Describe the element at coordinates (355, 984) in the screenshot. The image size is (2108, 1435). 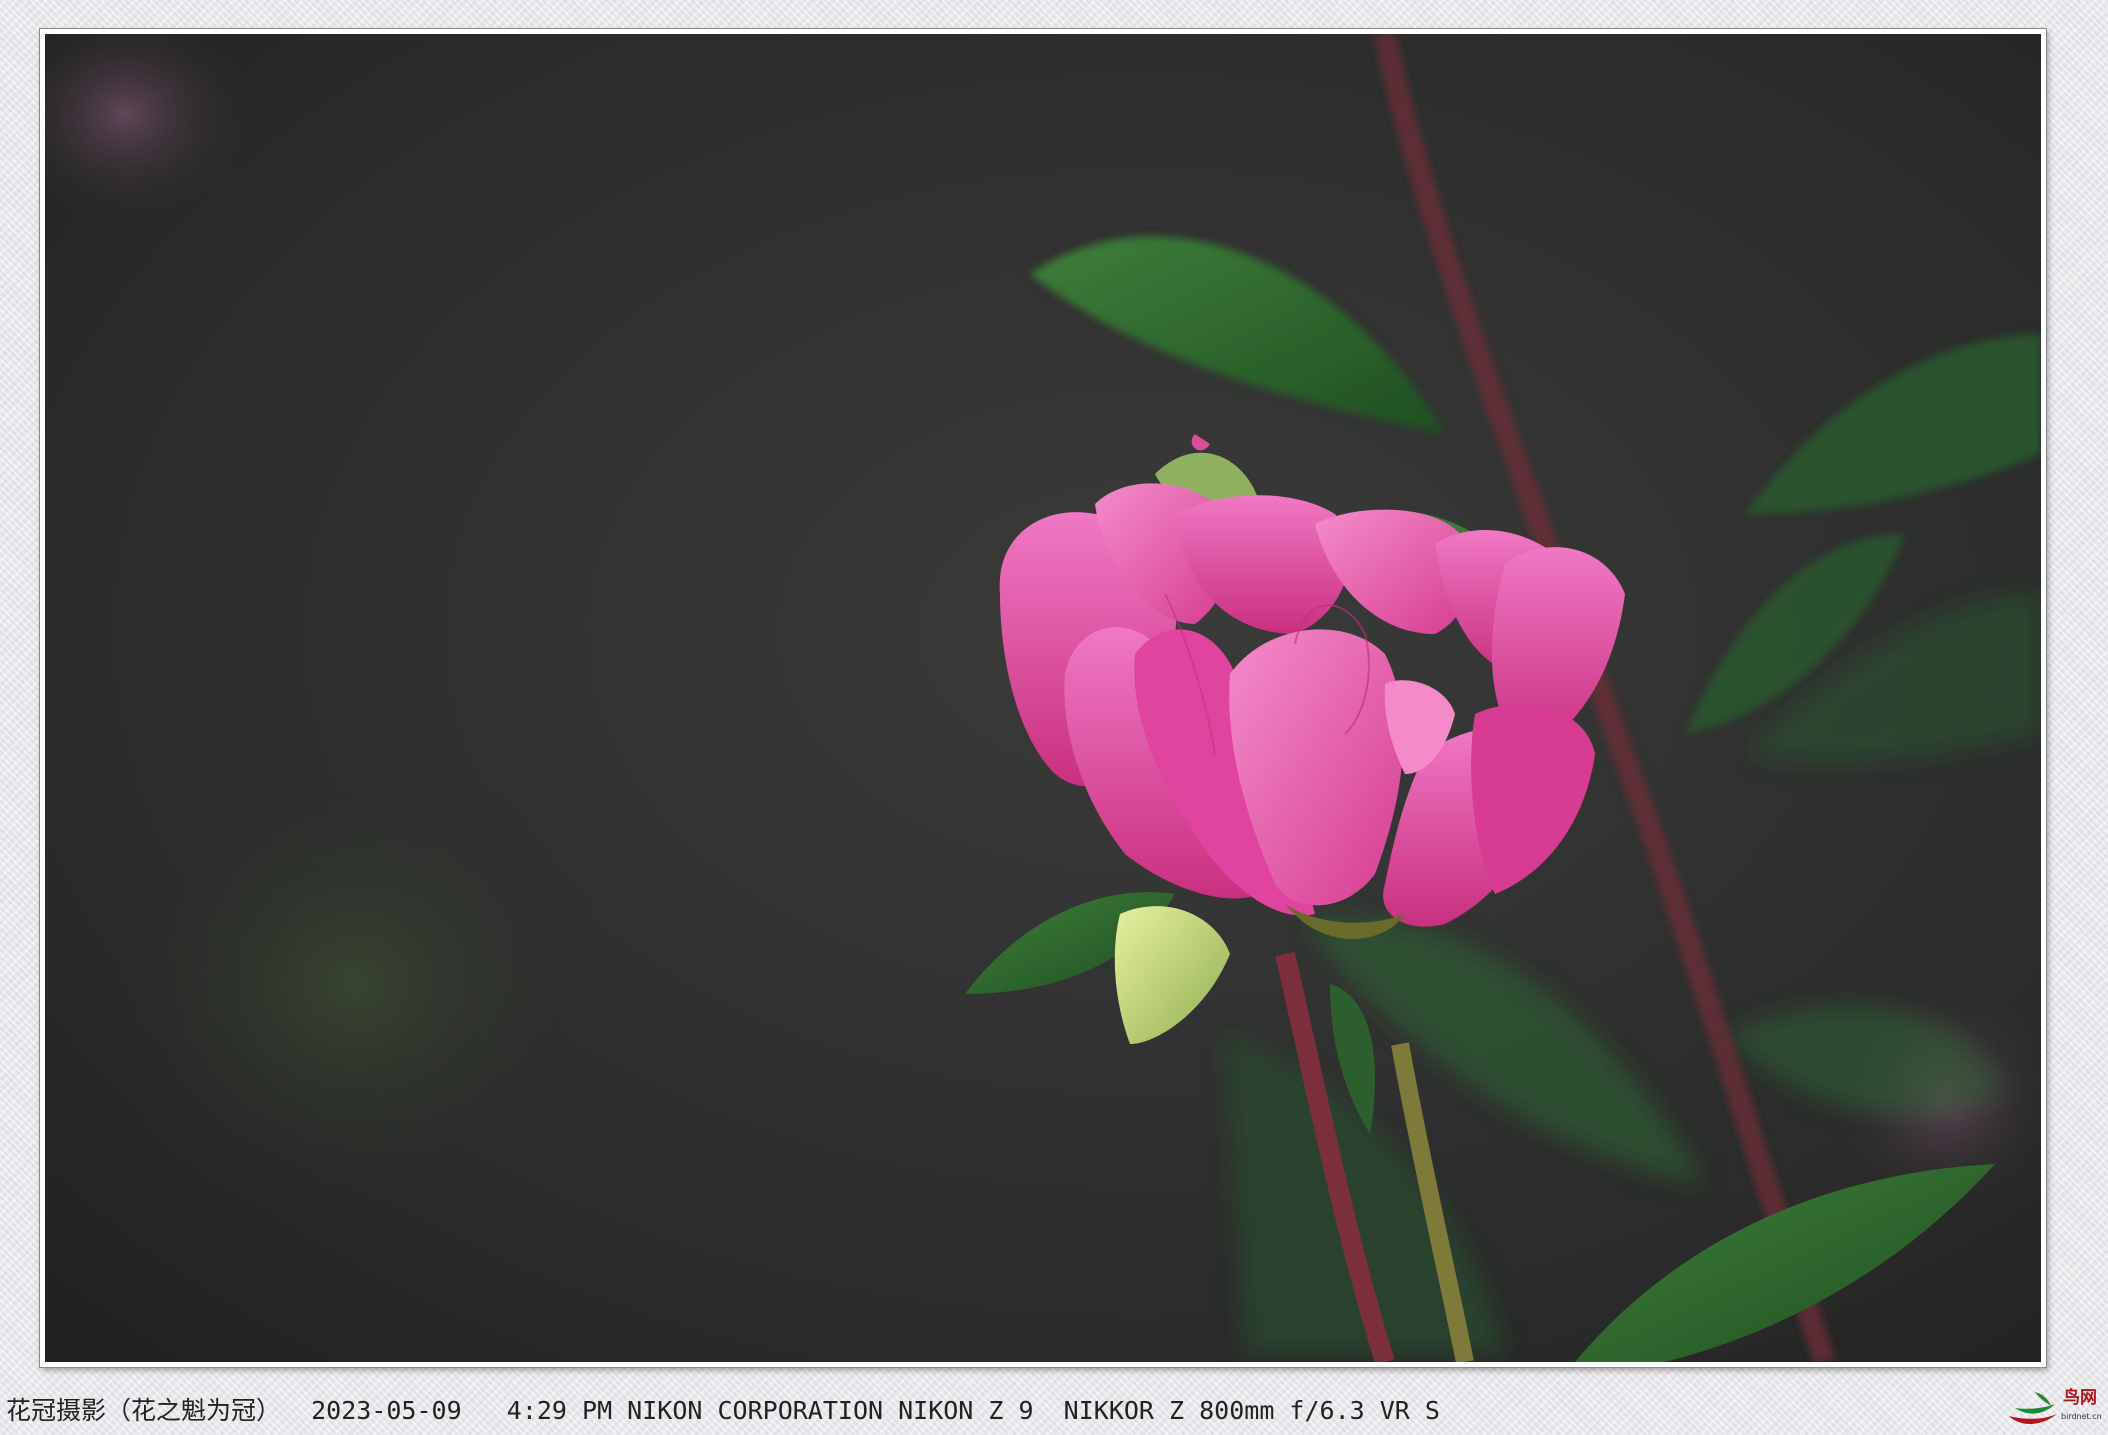
I see `background-green-blur` at that location.